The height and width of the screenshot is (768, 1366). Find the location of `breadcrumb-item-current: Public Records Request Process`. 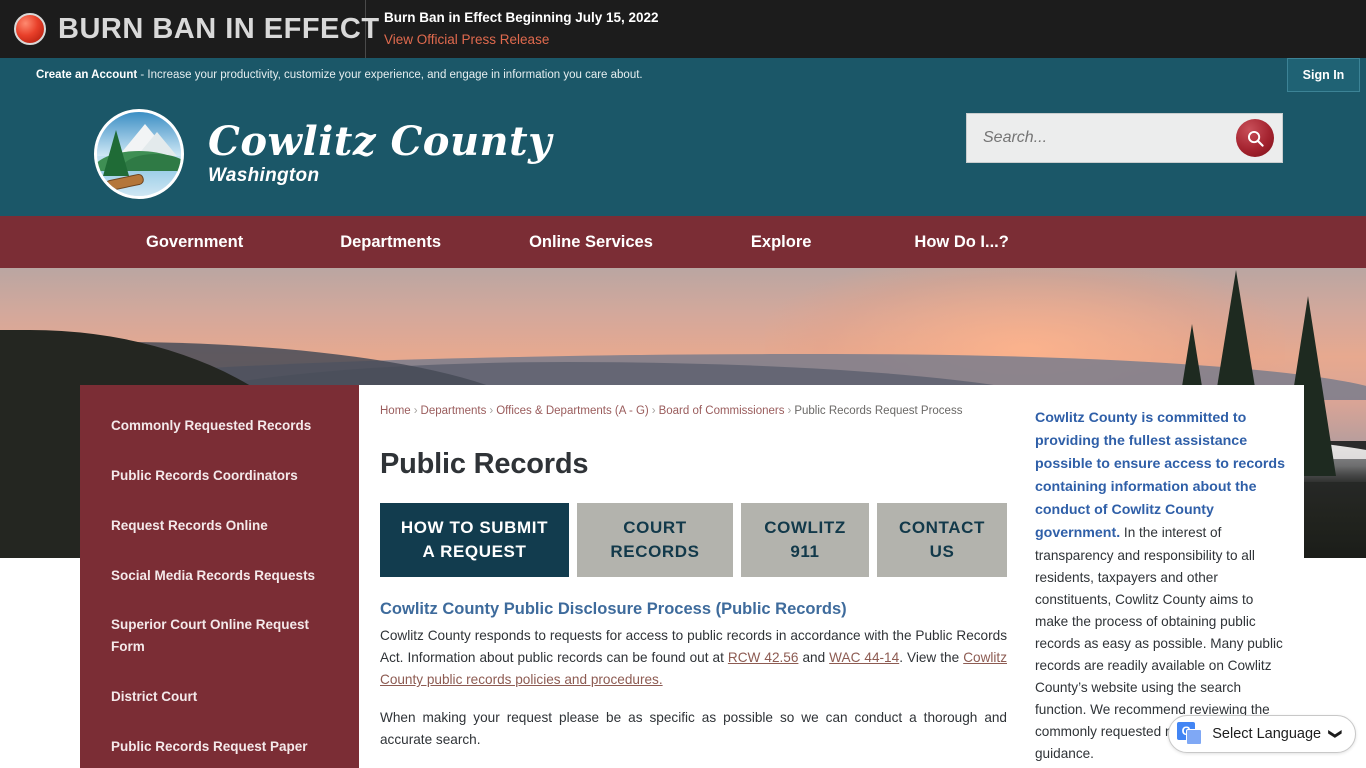

breadcrumb-item-current: Public Records Request Process is located at coordinates (878, 411).